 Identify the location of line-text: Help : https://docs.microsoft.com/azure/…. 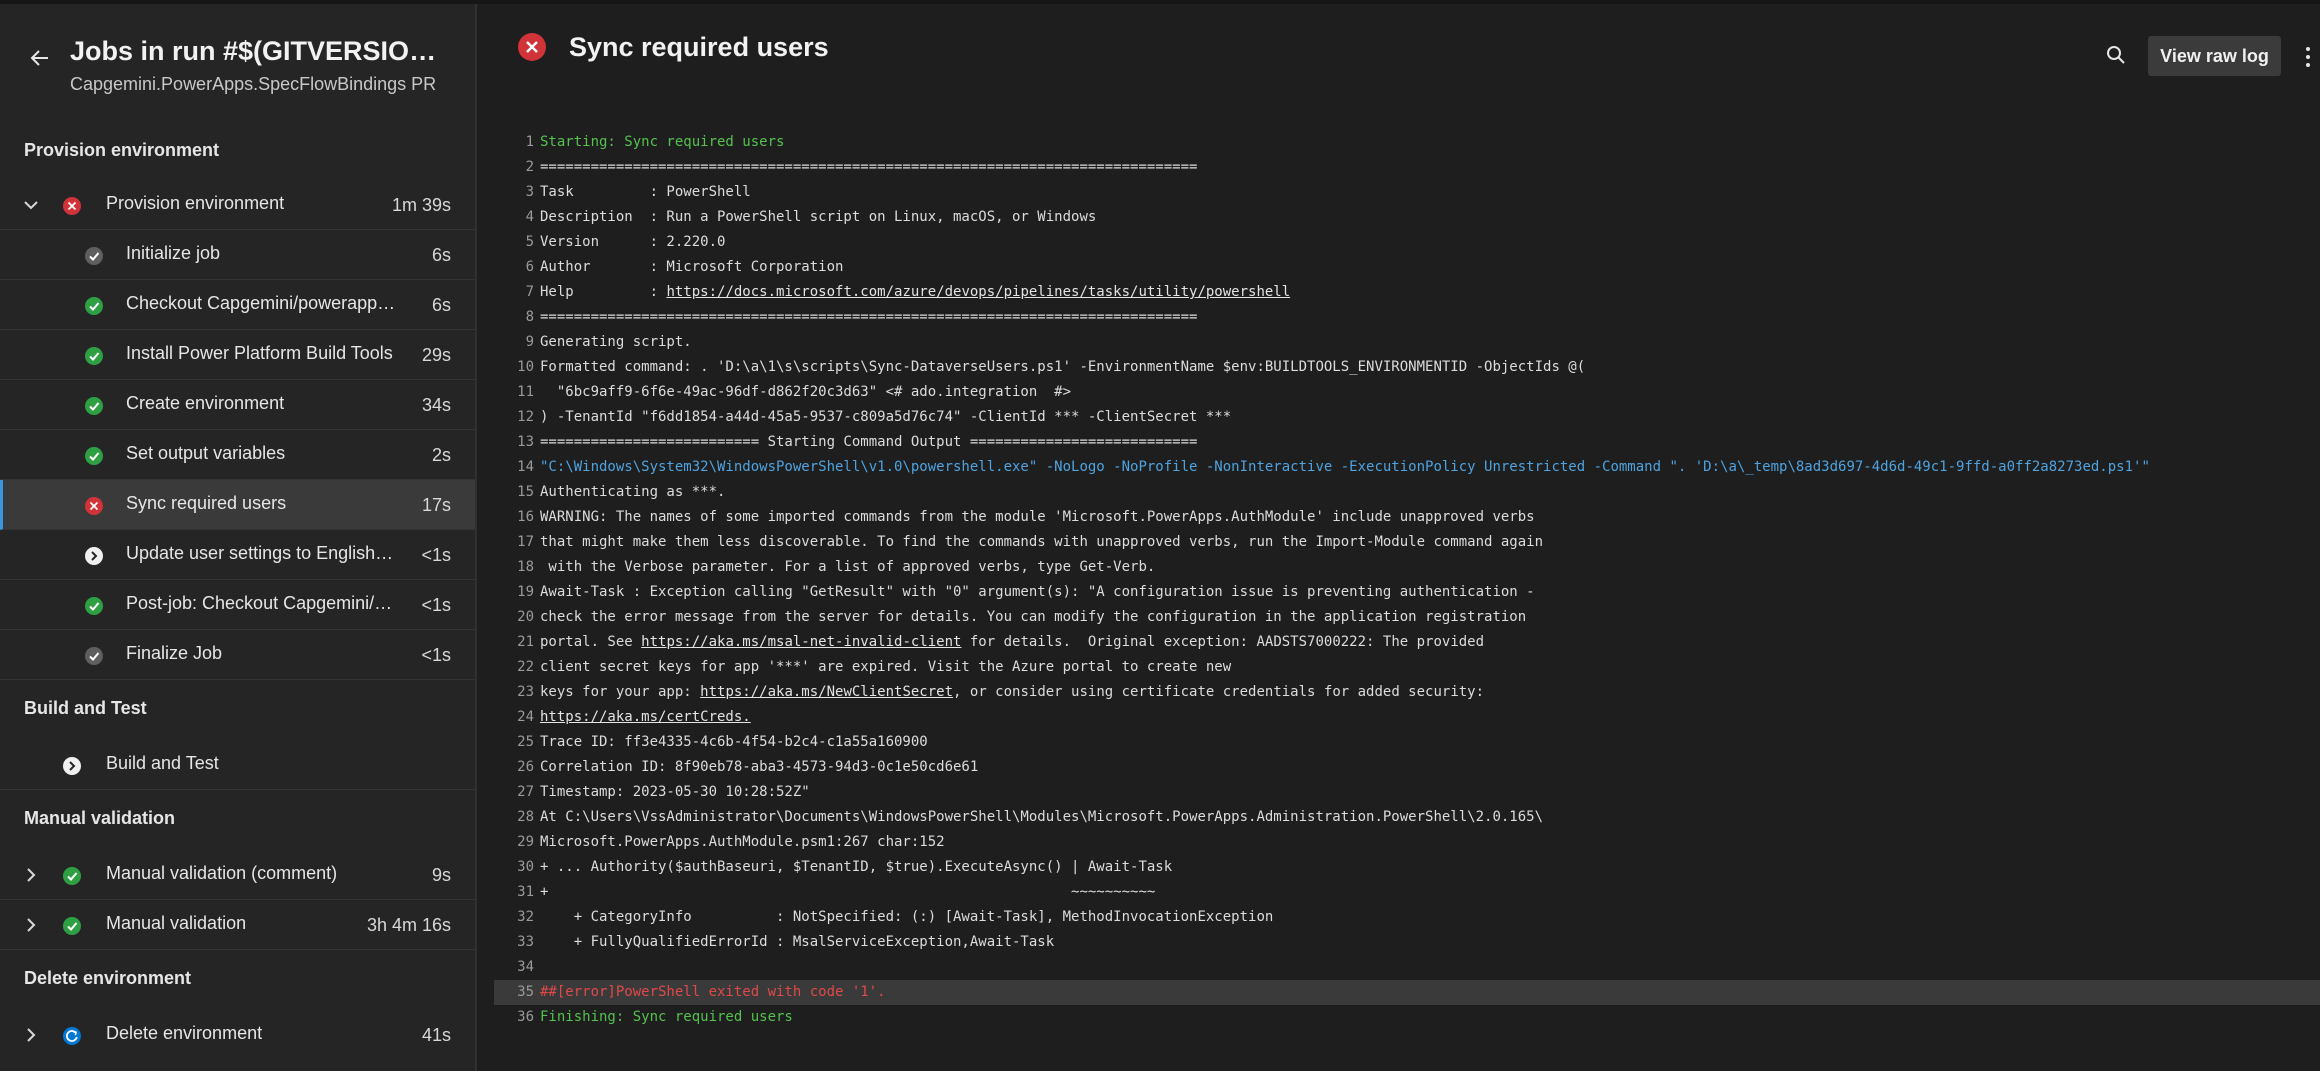
(915, 292).